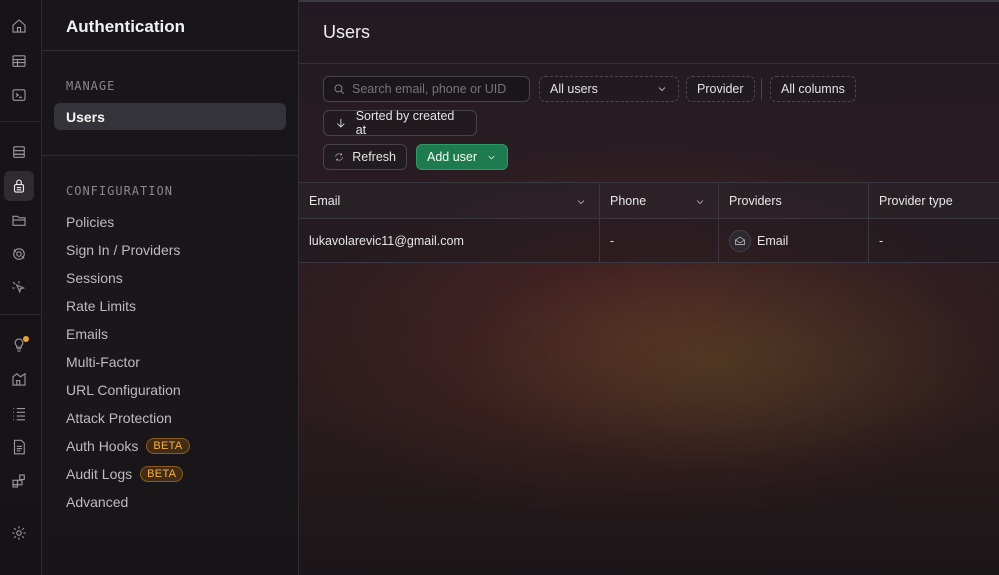 Image resolution: width=999 pixels, height=575 pixels. What do you see at coordinates (19, 254) in the screenshot?
I see `realtime-icon` at bounding box center [19, 254].